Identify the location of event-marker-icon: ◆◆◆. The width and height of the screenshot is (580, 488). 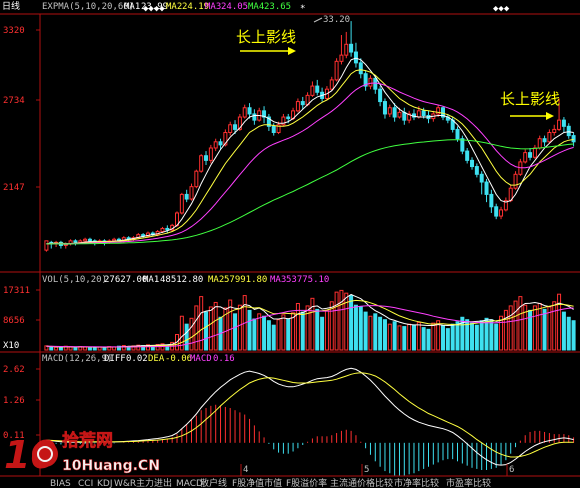
(501, 9).